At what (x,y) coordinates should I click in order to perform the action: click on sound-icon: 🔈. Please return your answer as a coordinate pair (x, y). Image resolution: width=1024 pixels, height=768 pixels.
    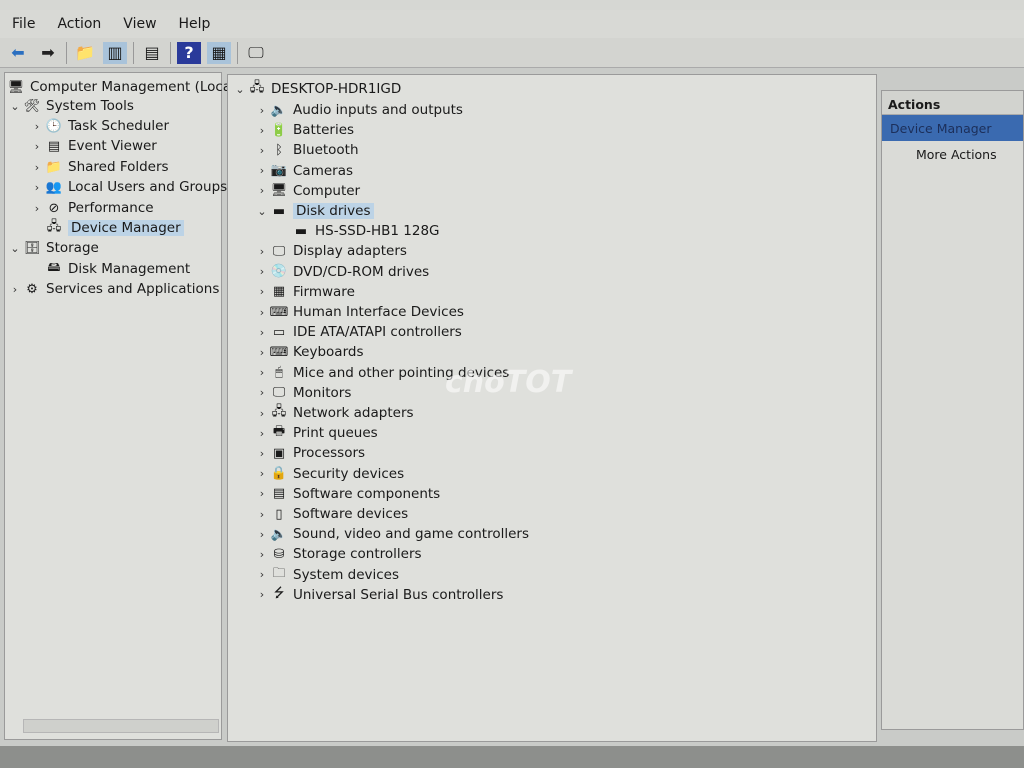
    Looking at the image, I should click on (279, 534).